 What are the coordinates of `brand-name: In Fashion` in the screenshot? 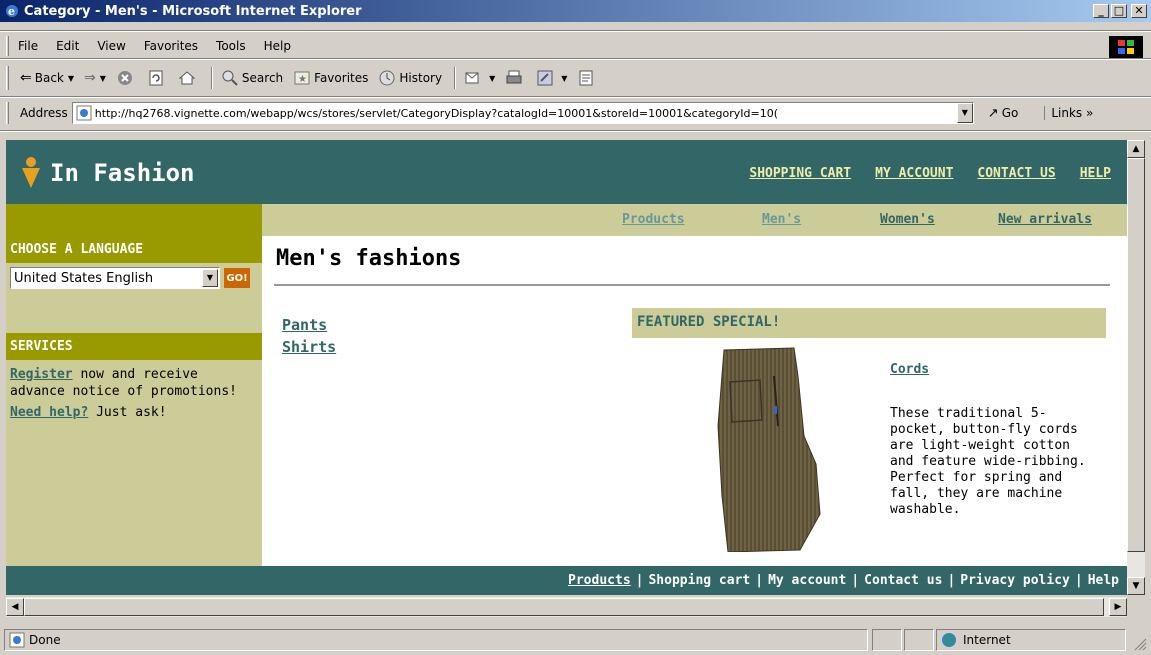 It's located at (122, 173).